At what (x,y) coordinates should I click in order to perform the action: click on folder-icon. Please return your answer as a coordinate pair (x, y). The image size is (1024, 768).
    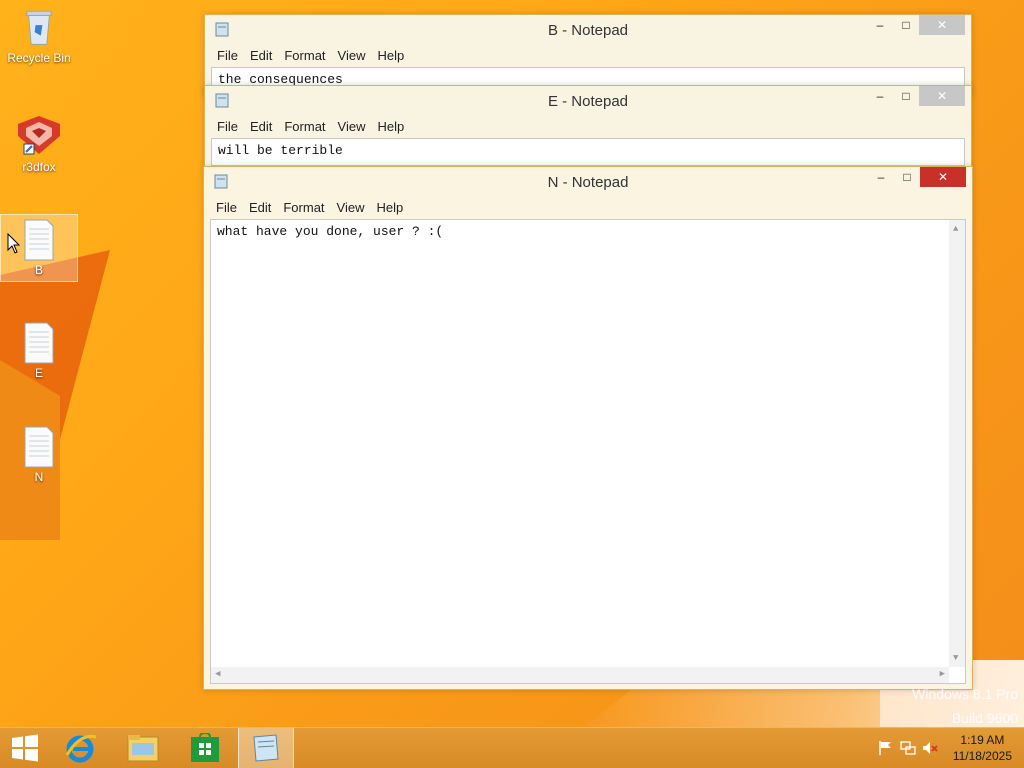
    Looking at the image, I should click on (143, 748).